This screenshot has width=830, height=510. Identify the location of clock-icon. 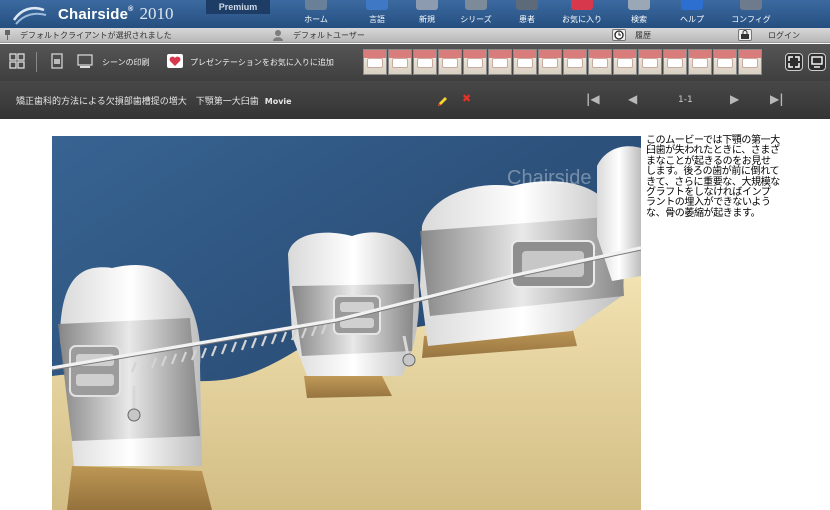
(619, 35).